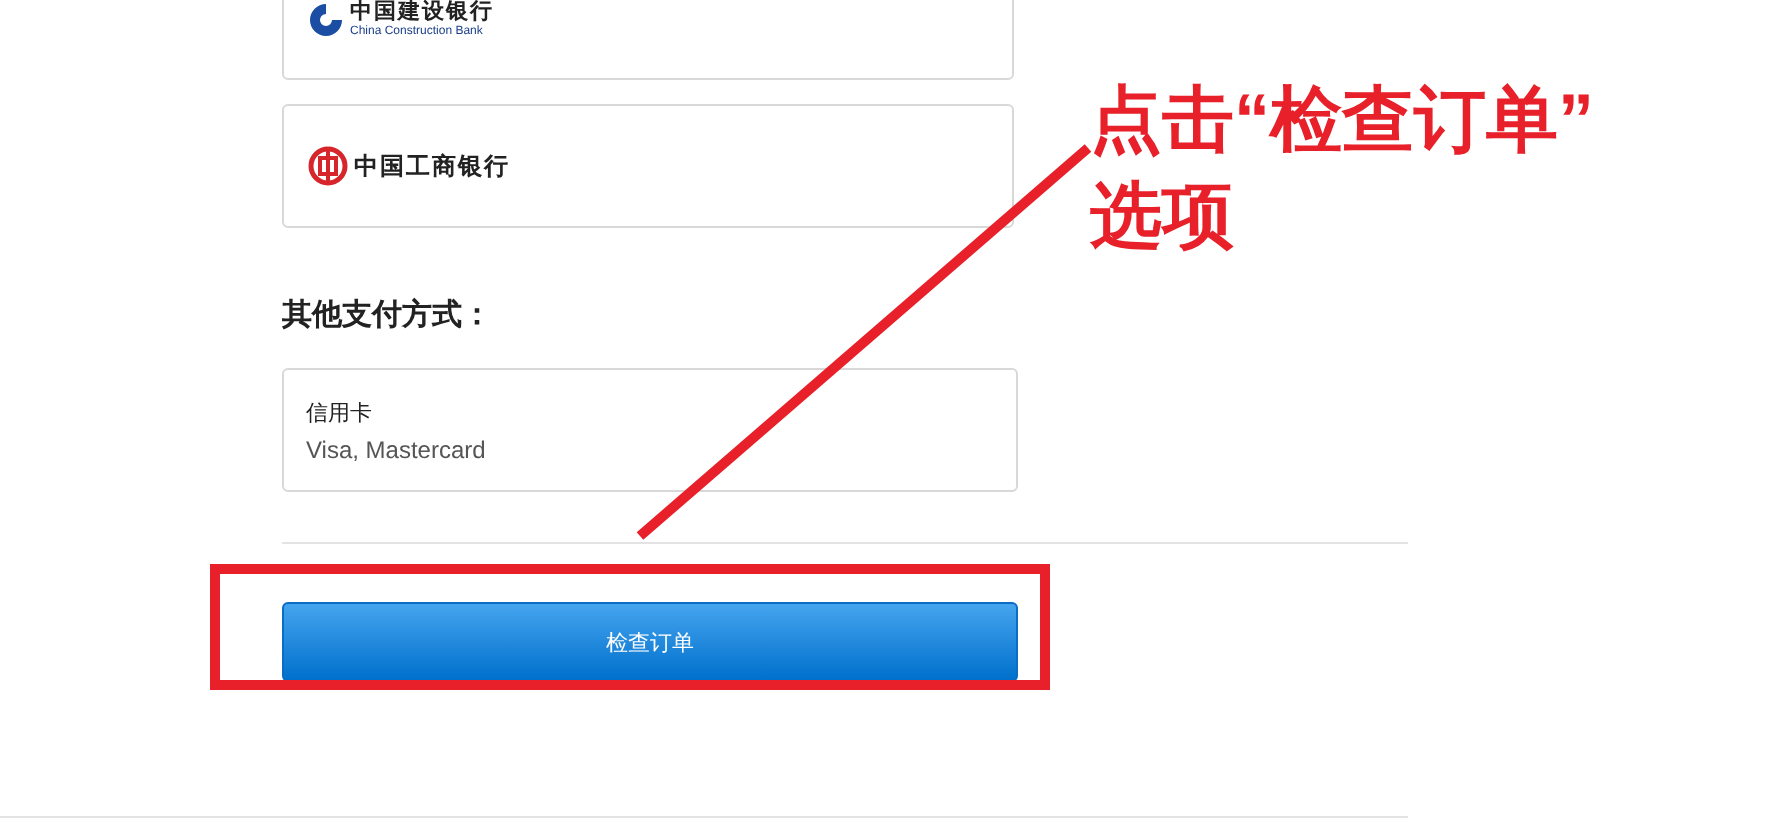 The width and height of the screenshot is (1780, 836). I want to click on bank-name: 中国工商银行, so click(432, 166).